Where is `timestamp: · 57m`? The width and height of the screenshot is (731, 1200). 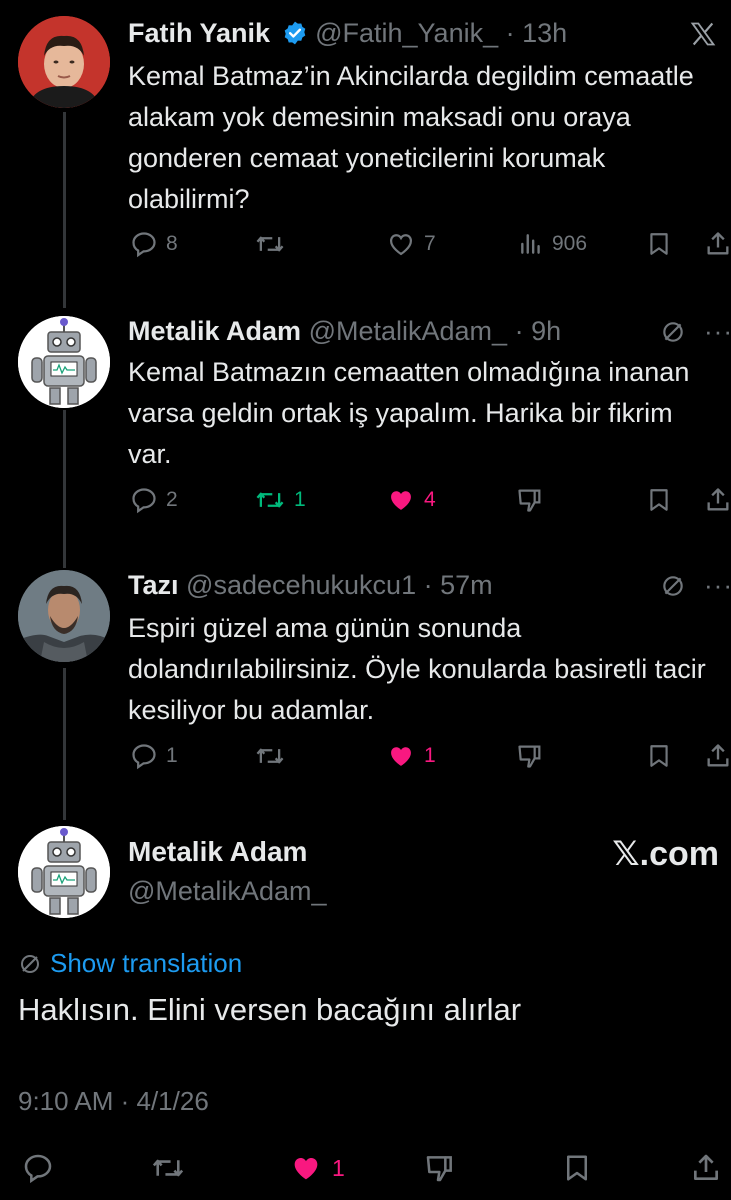
timestamp: · 57m is located at coordinates (458, 585).